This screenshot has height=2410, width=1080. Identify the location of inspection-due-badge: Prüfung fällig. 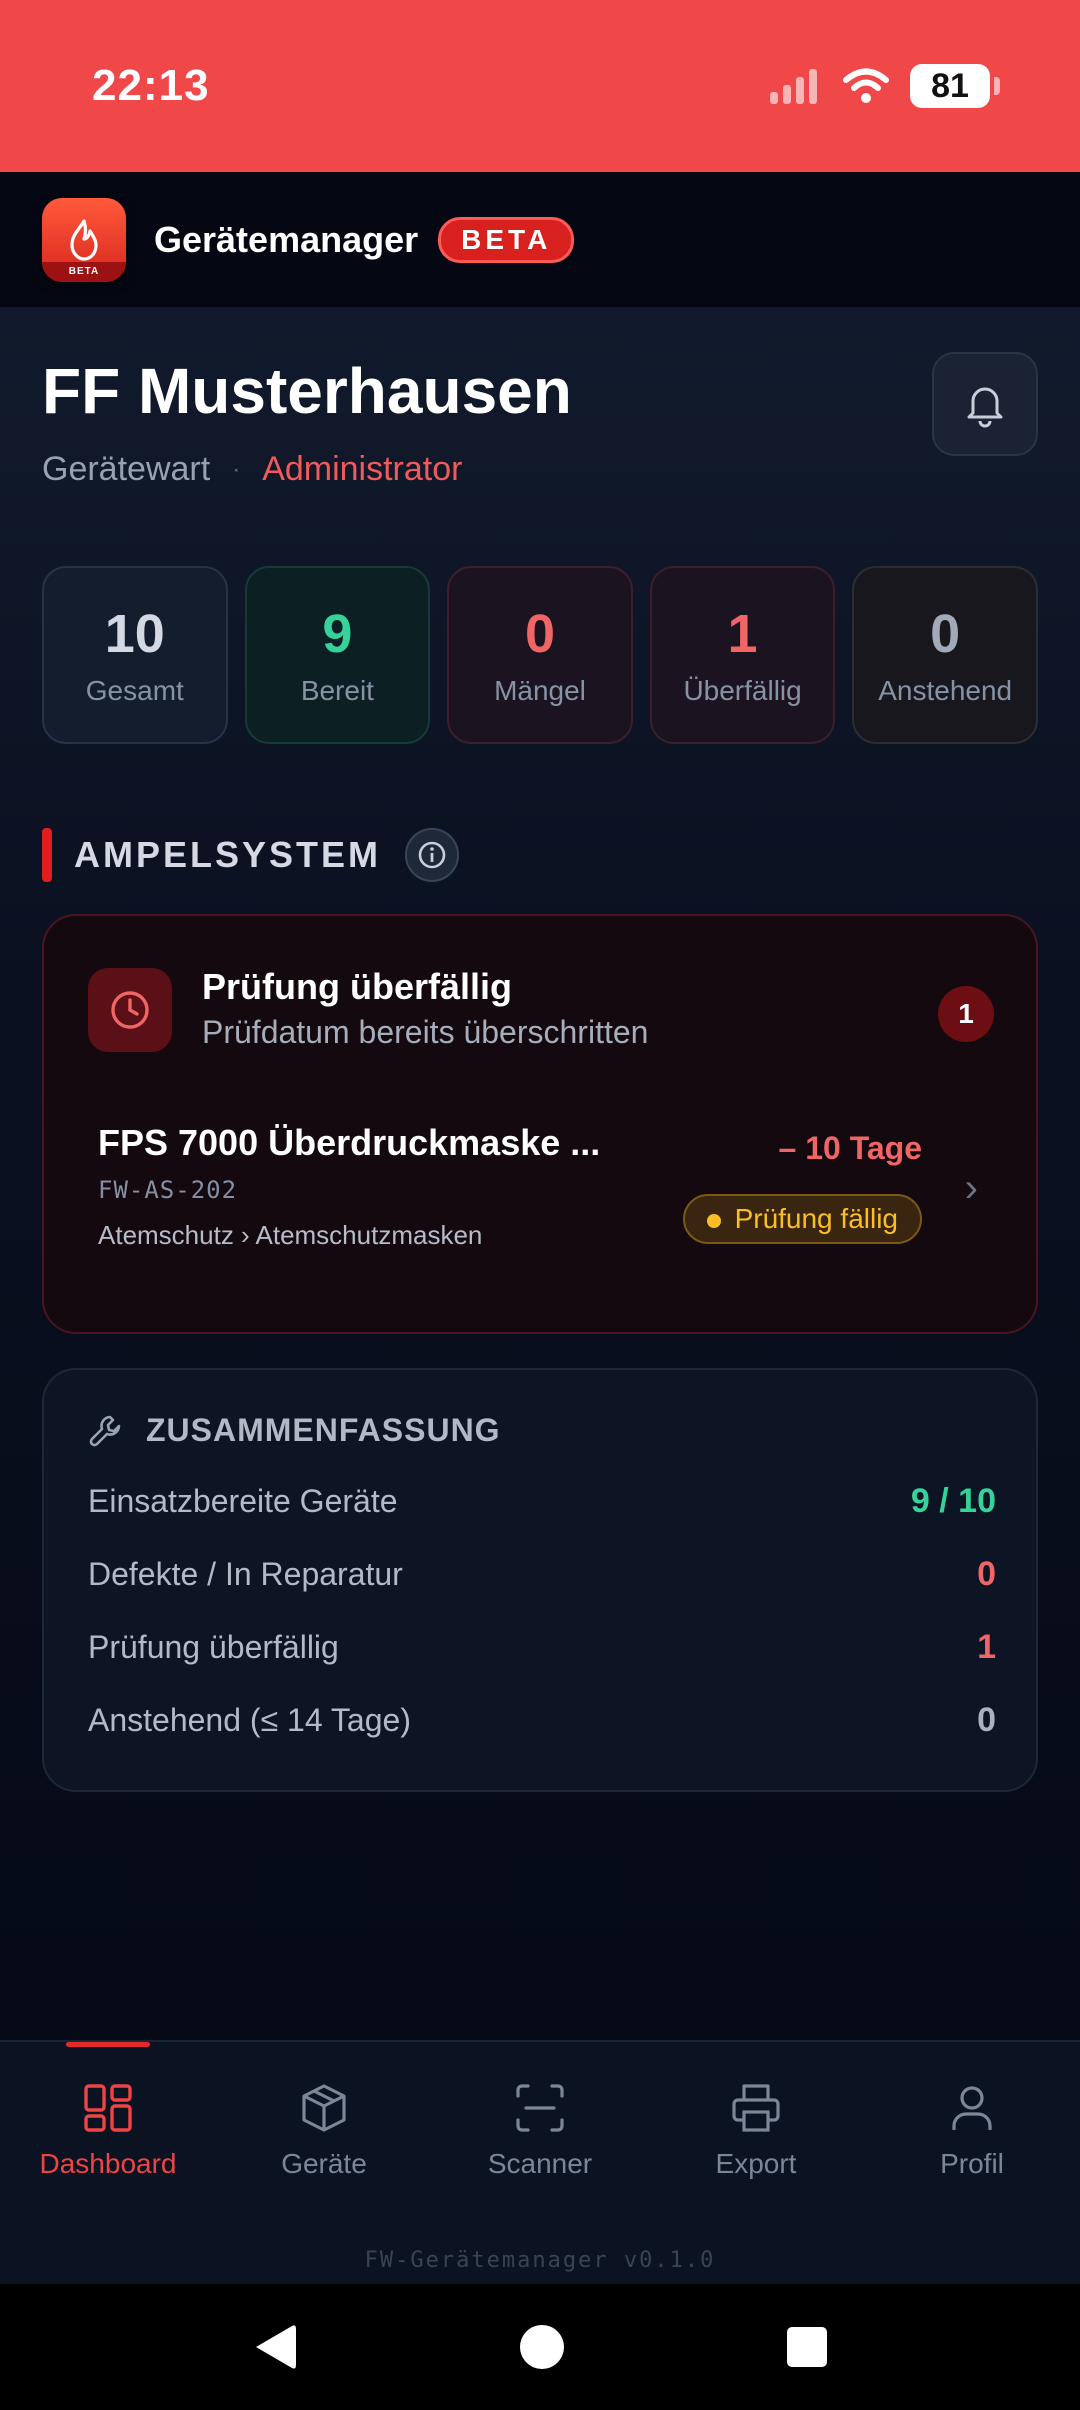
(802, 1219).